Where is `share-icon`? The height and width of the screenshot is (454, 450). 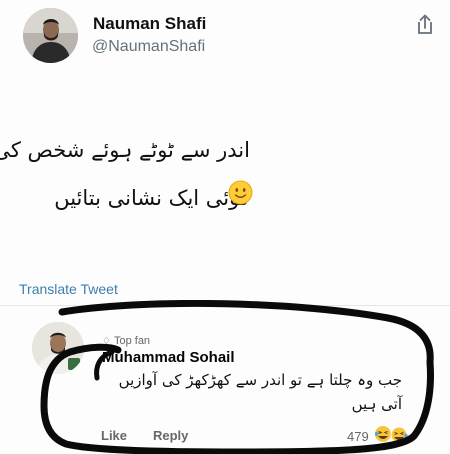 share-icon is located at coordinates (425, 25).